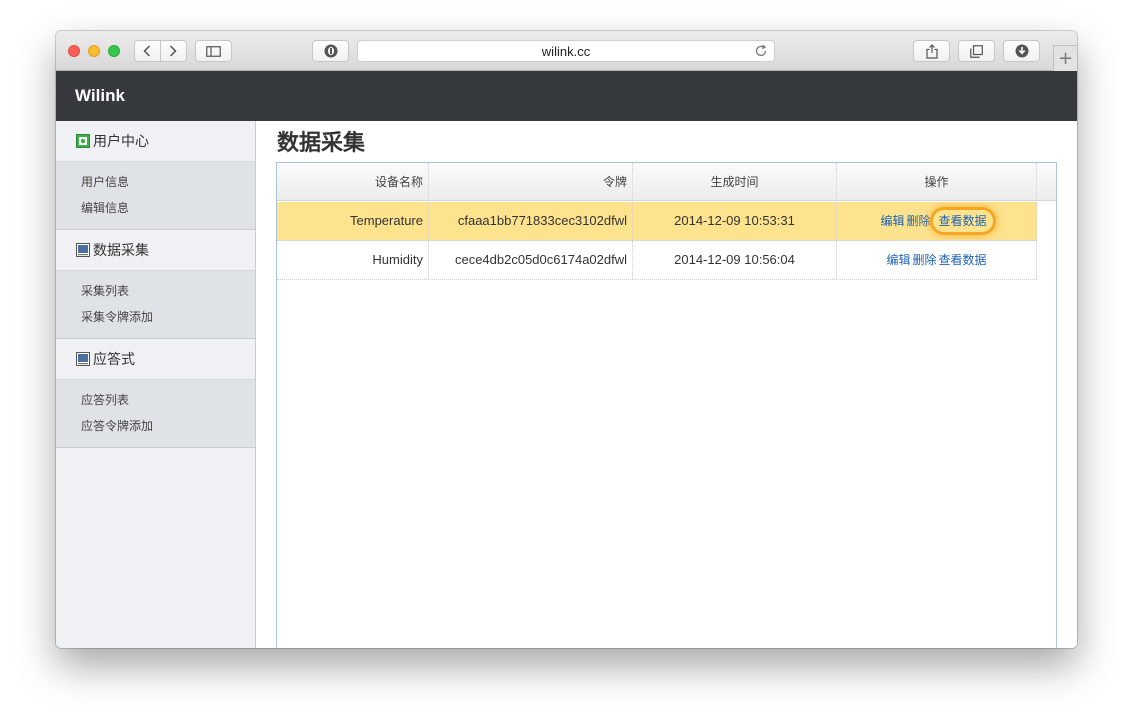 The height and width of the screenshot is (728, 1133). What do you see at coordinates (168, 208) in the screenshot?
I see `sidebar-item-edit-info: 编辑信息` at bounding box center [168, 208].